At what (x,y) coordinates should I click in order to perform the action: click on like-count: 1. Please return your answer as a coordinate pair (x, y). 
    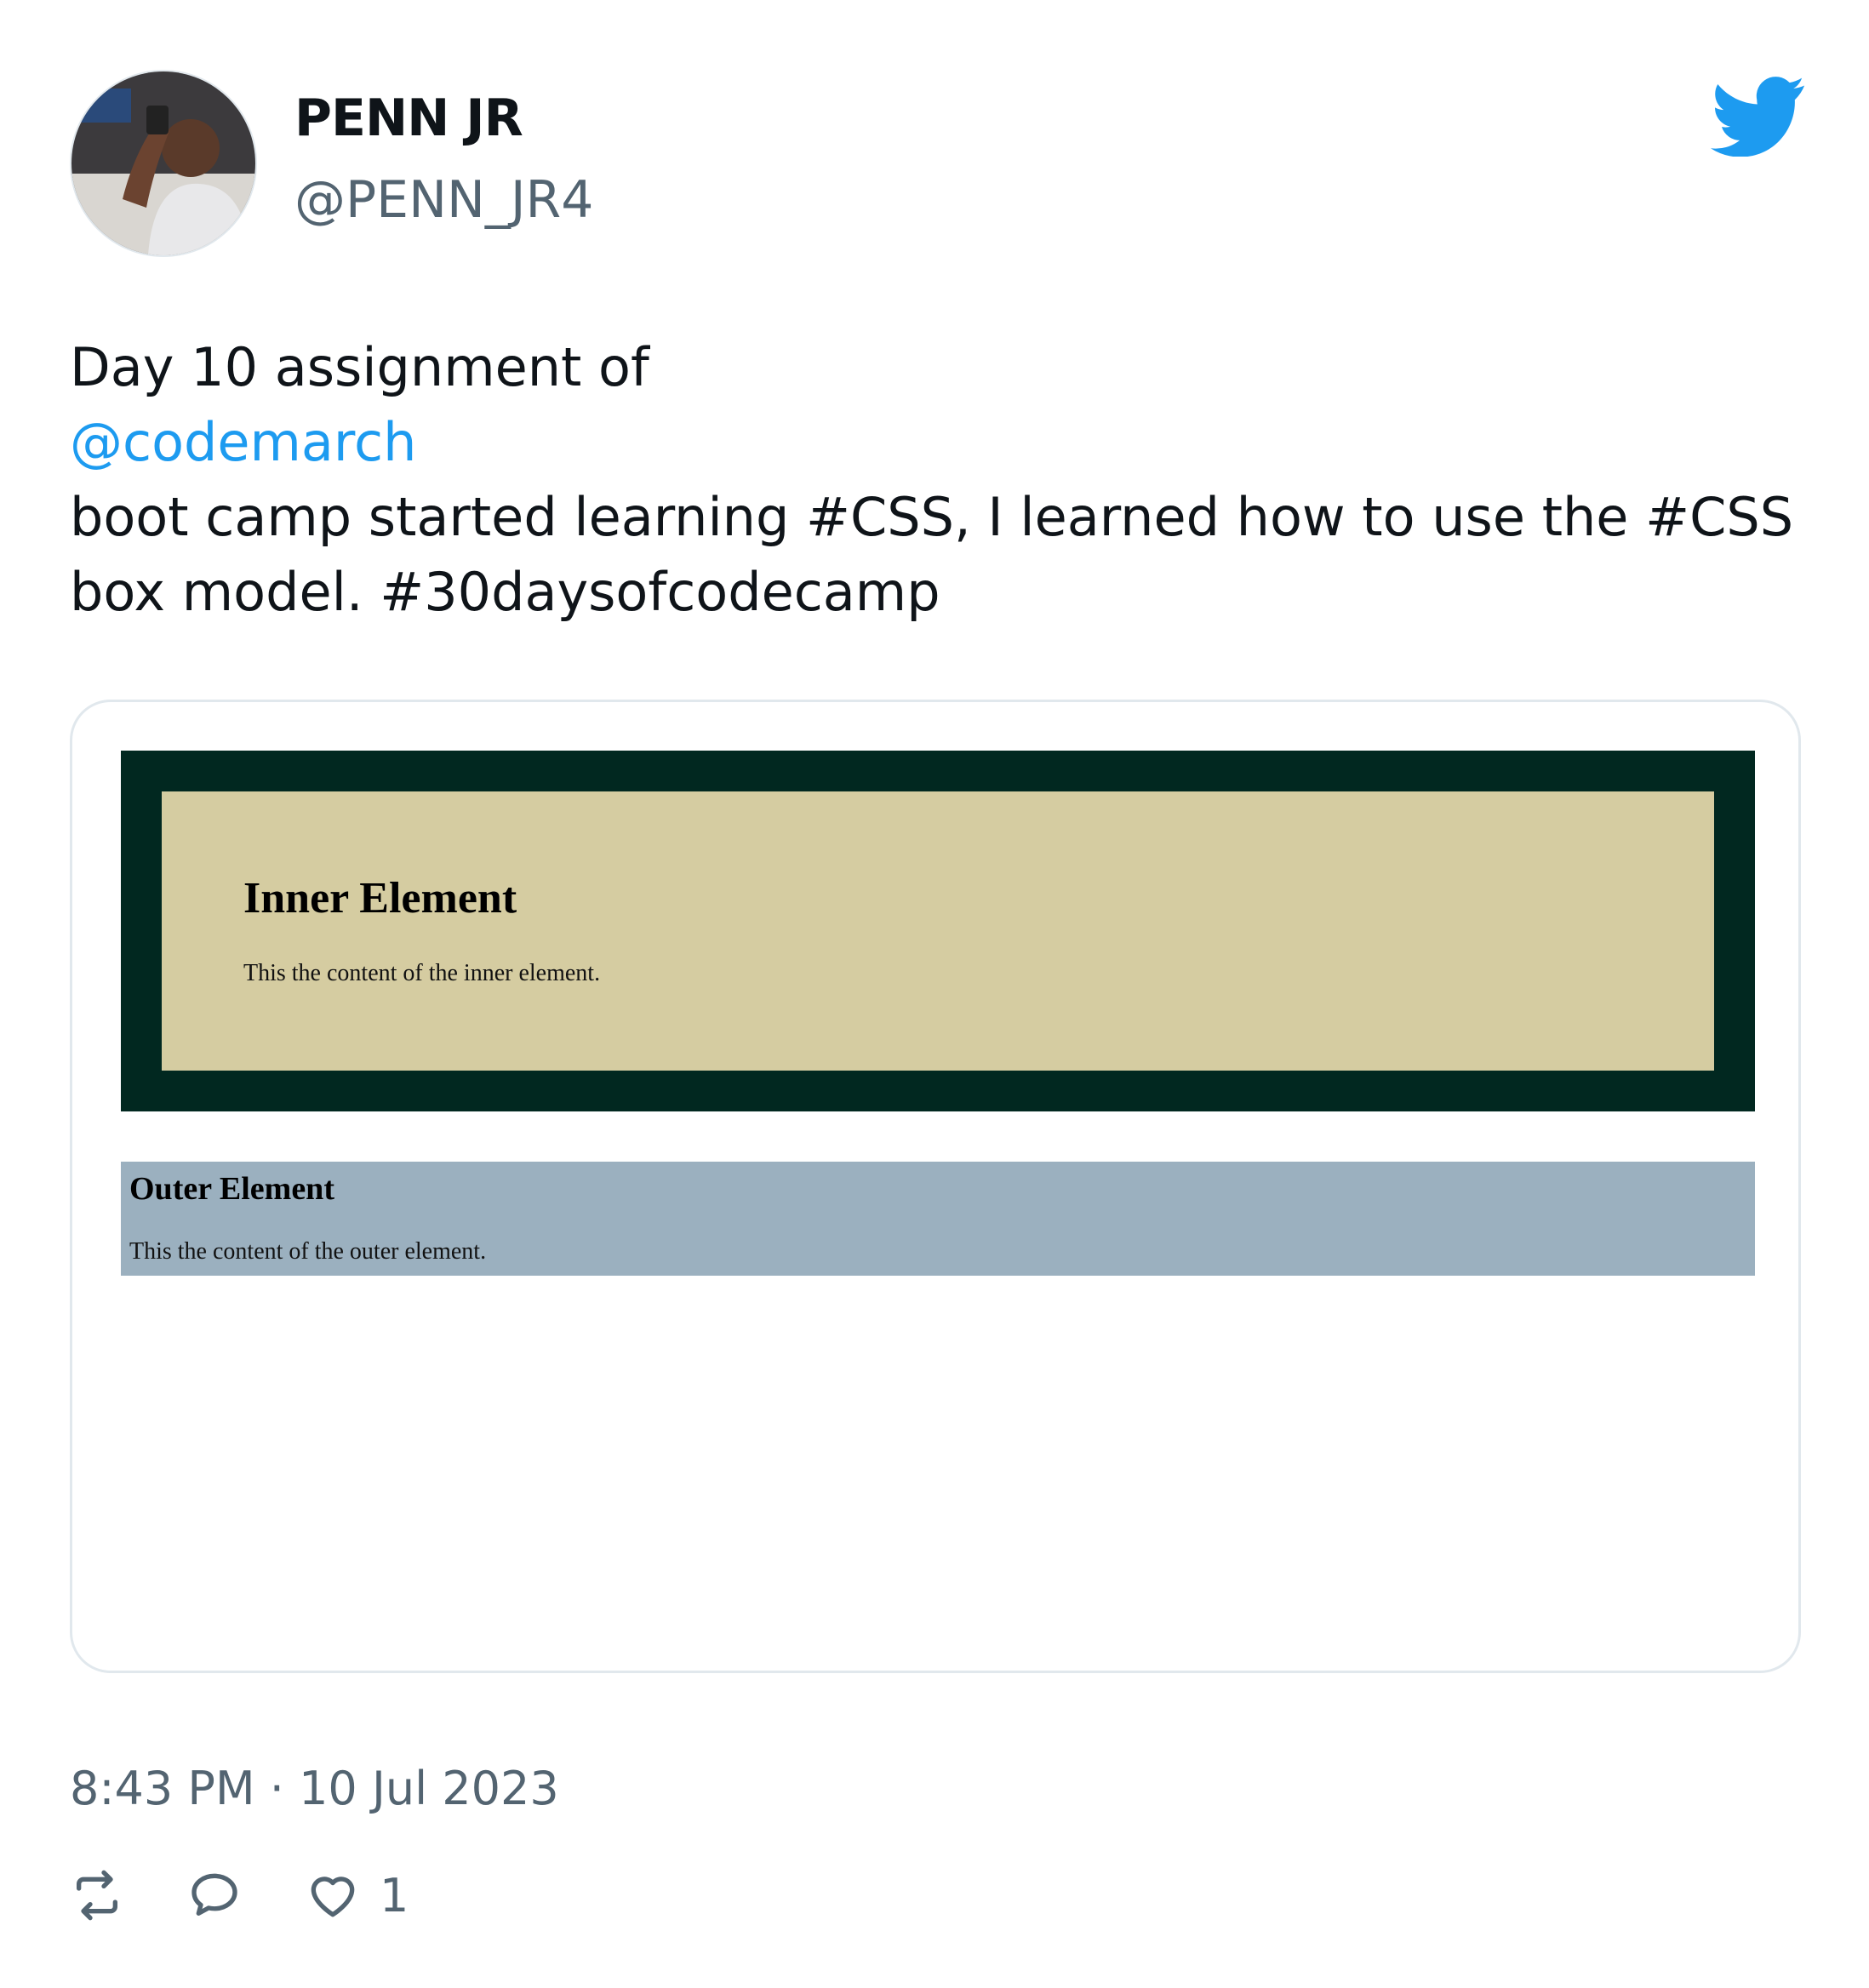
    Looking at the image, I should click on (394, 1895).